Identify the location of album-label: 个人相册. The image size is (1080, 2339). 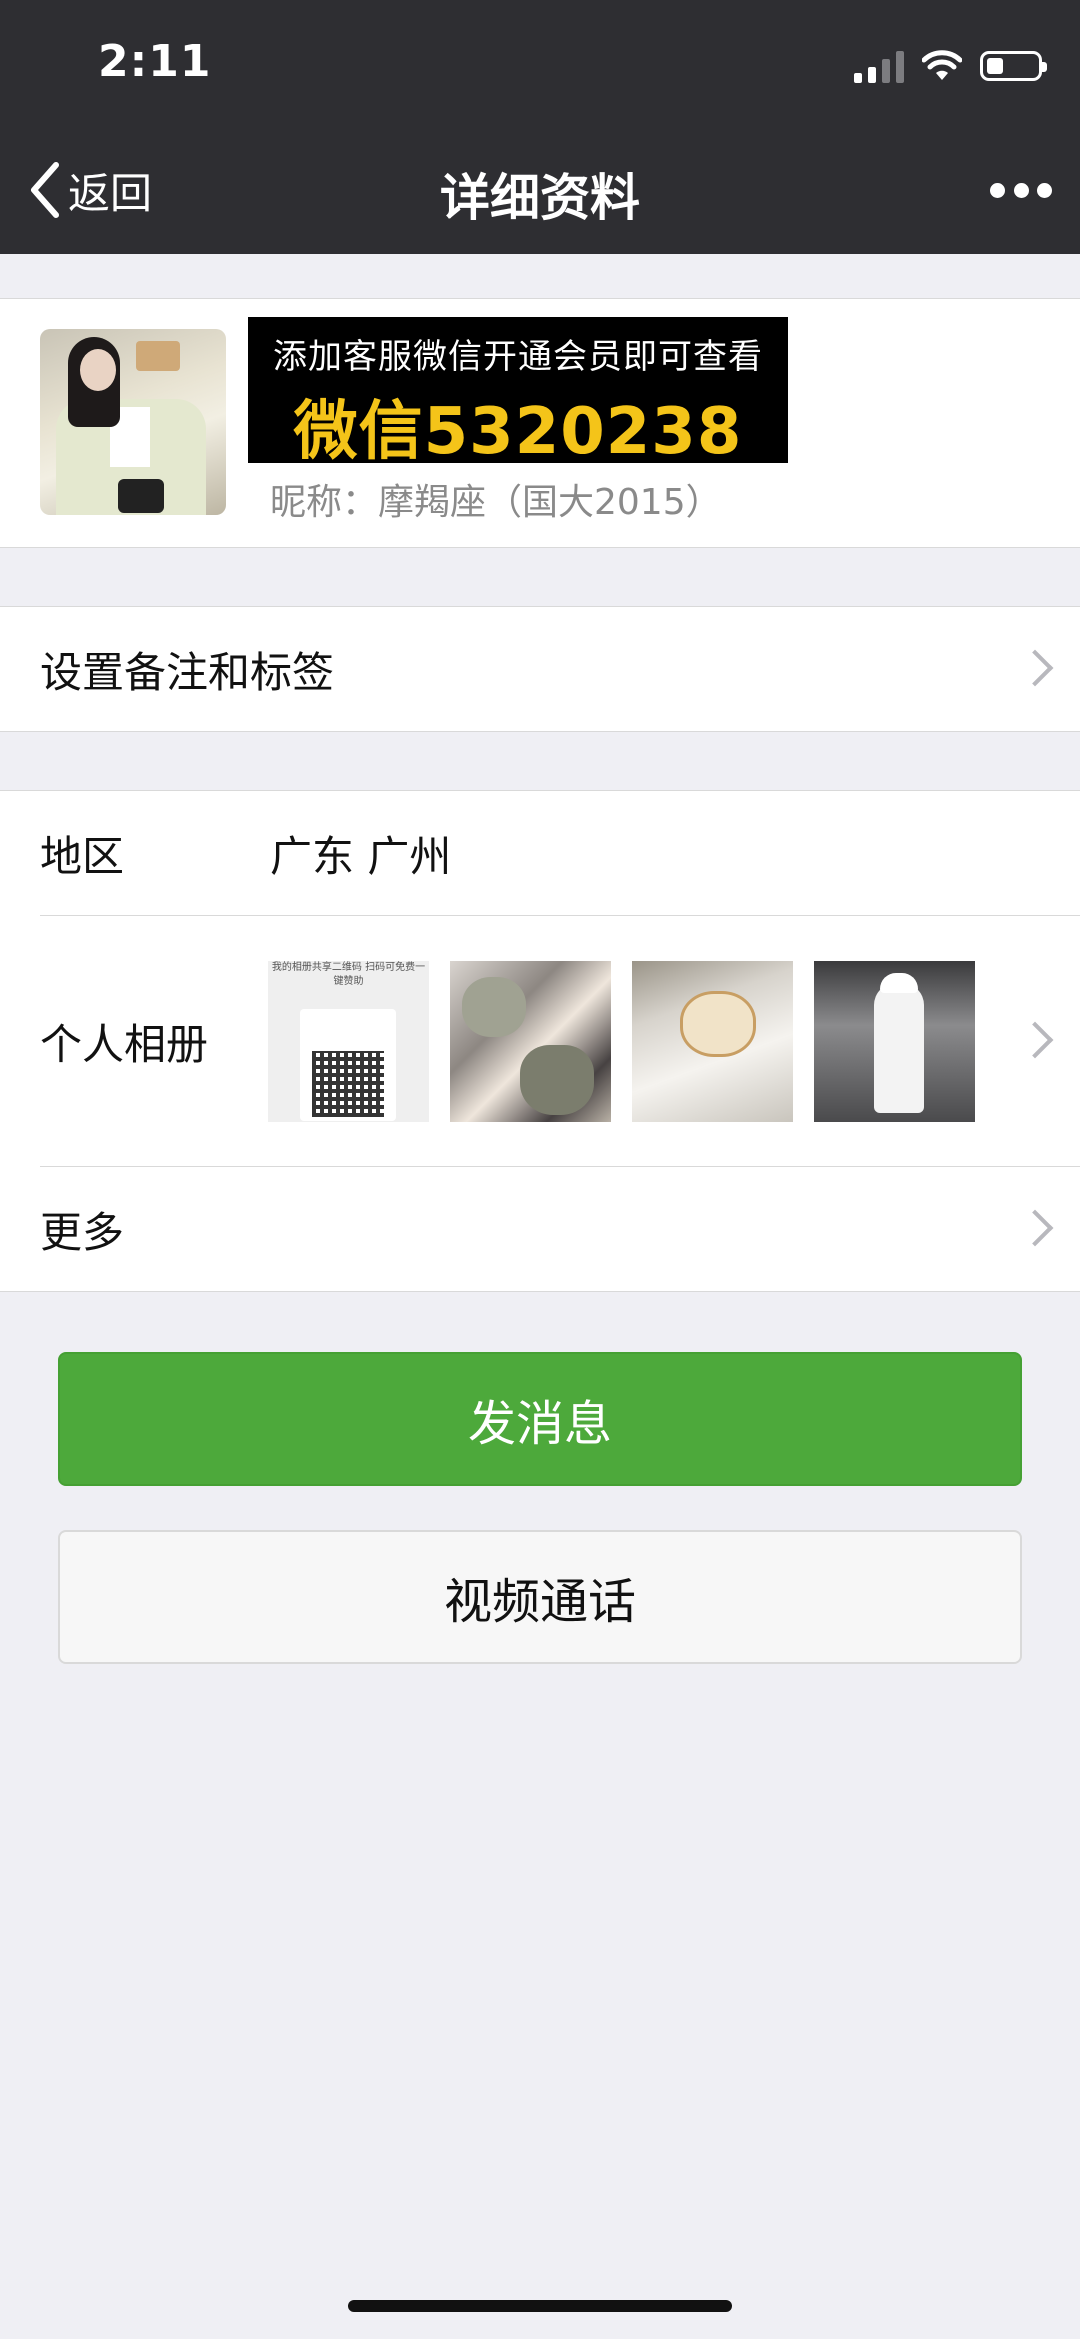
(124, 1044).